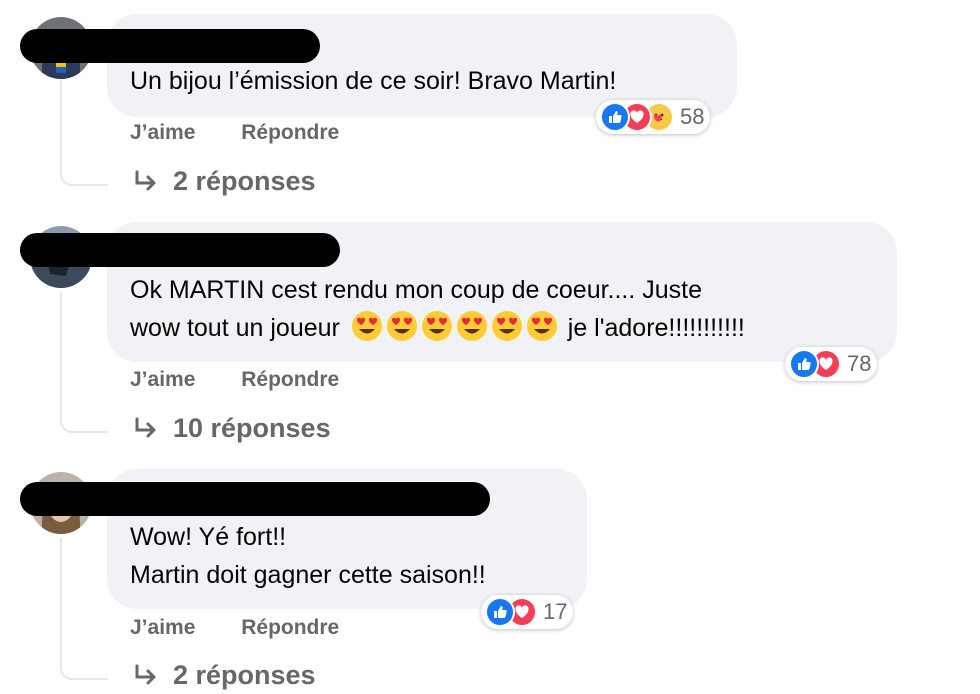 The image size is (980, 694). What do you see at coordinates (527, 612) in the screenshot?
I see `reaction-summary: 17` at bounding box center [527, 612].